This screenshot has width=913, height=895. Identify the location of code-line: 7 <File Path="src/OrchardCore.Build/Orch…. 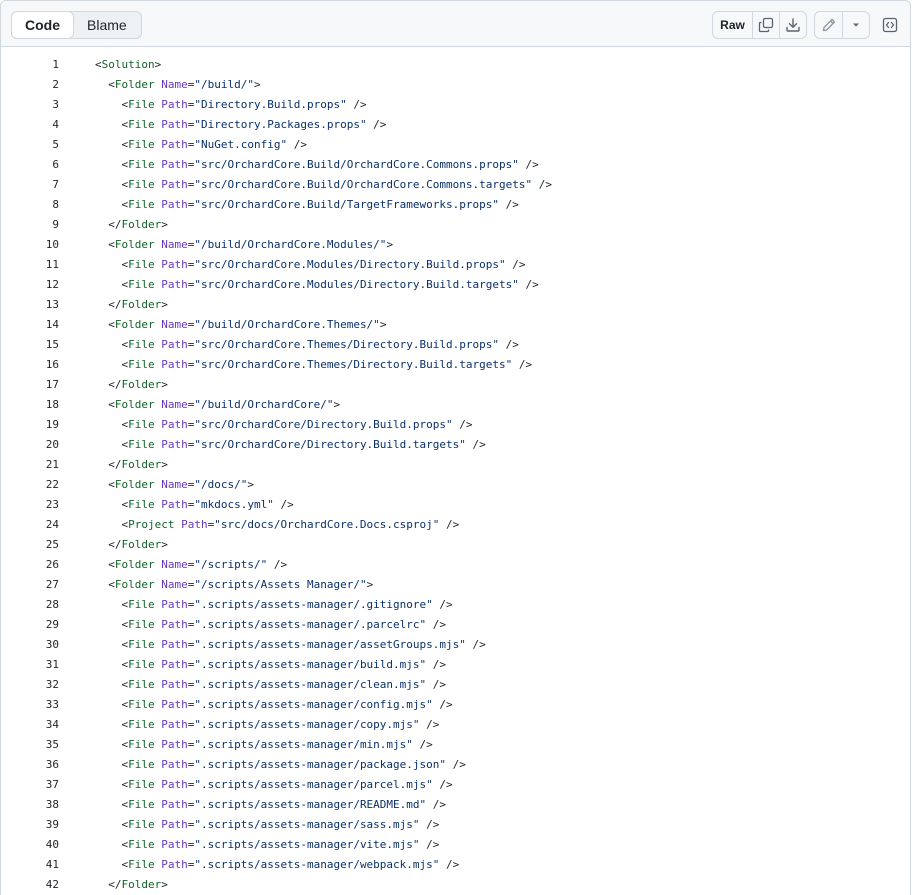
(455, 185).